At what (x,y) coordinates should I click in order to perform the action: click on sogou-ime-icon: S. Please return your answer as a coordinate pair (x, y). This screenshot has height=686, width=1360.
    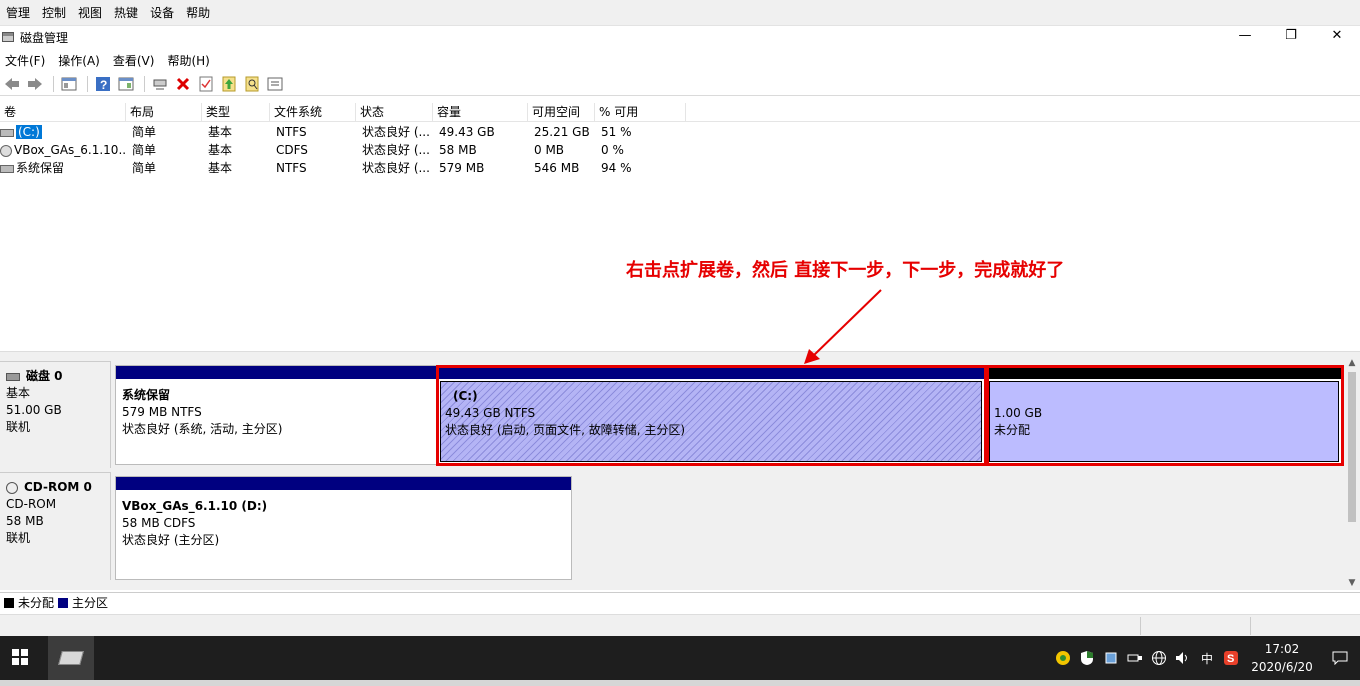
    Looking at the image, I should click on (1231, 658).